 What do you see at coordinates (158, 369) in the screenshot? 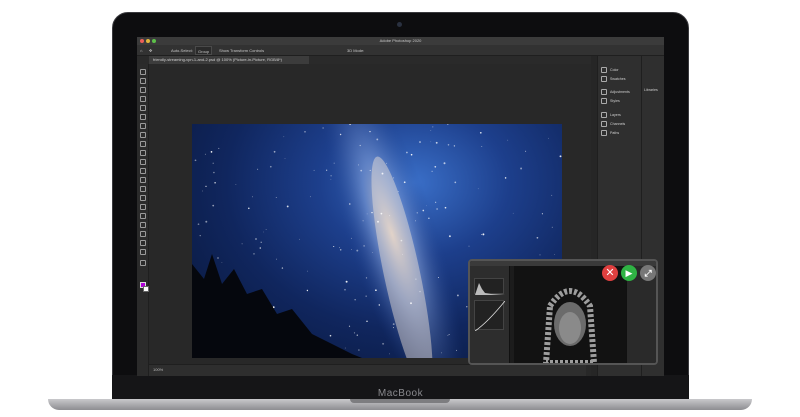
I see `zoom-level: 100%` at bounding box center [158, 369].